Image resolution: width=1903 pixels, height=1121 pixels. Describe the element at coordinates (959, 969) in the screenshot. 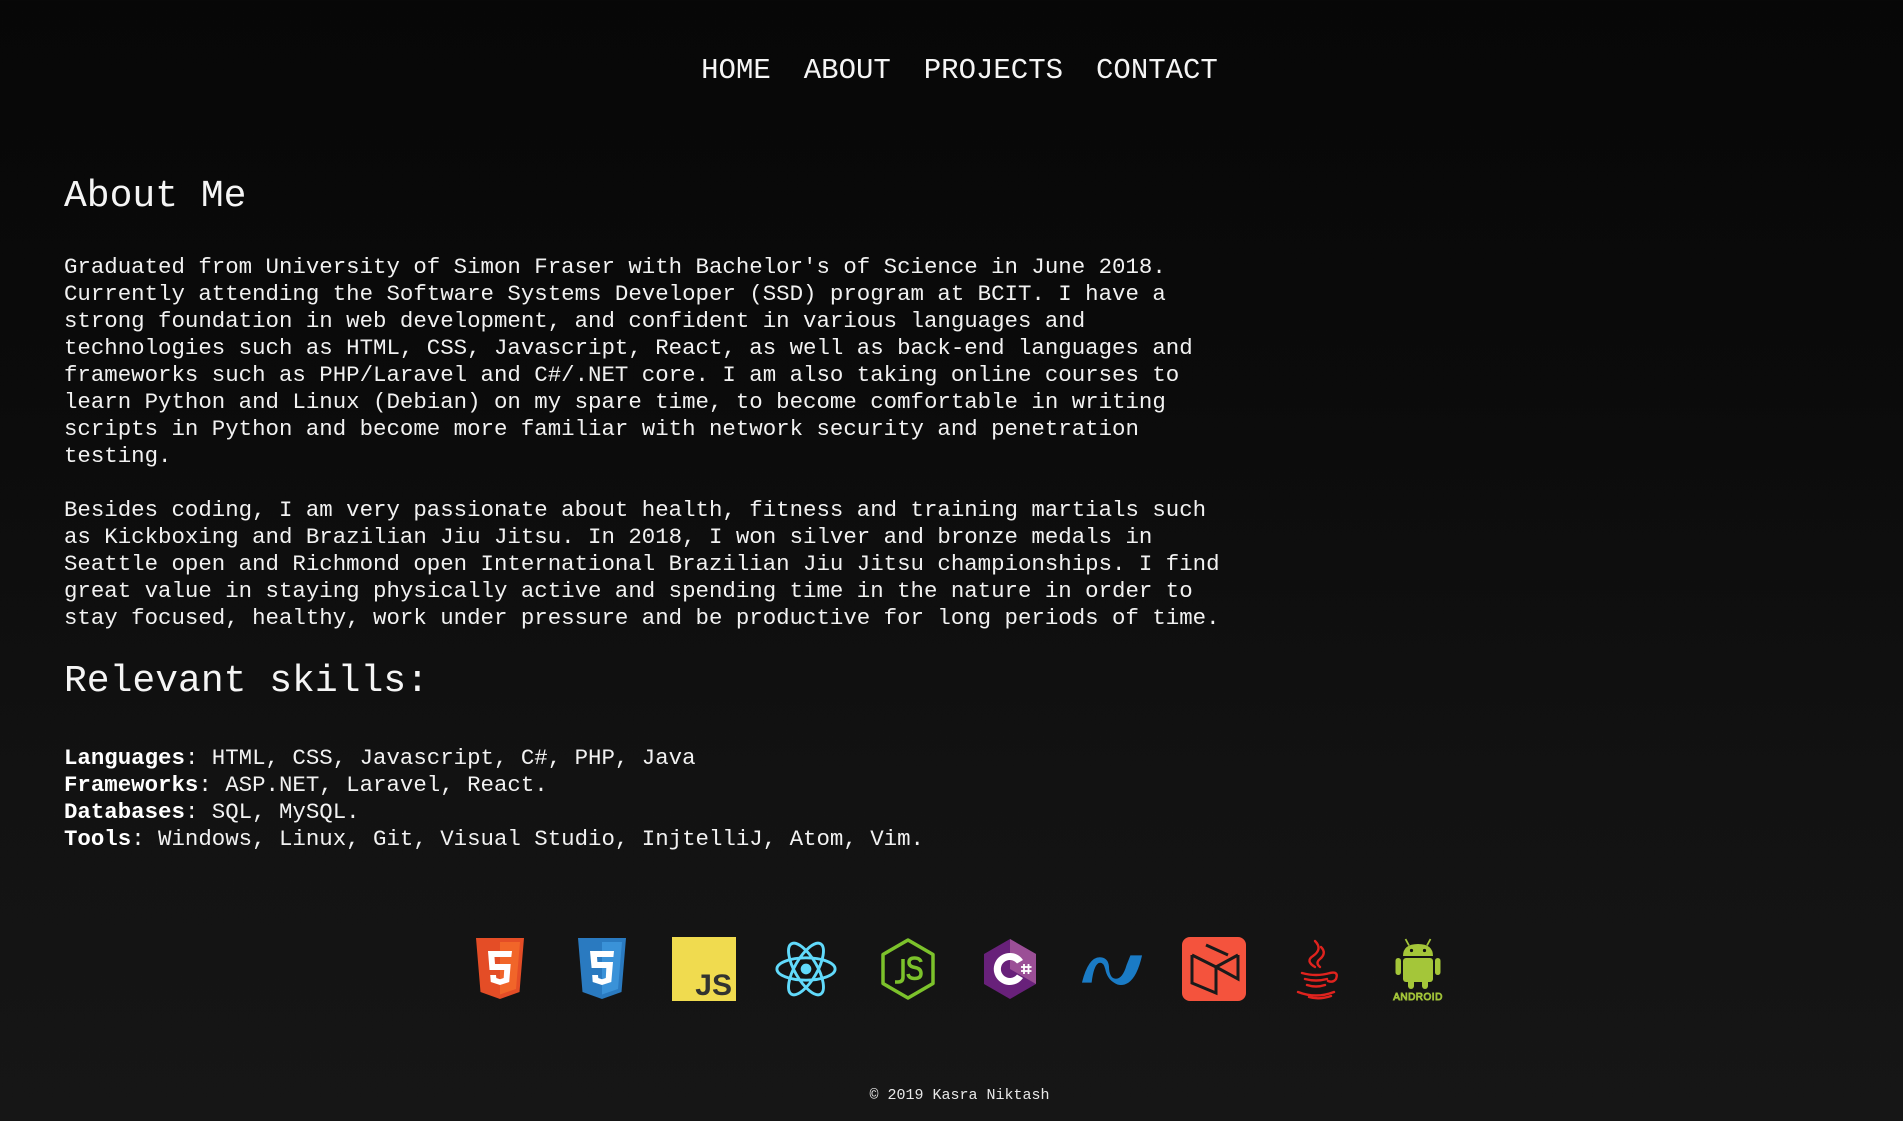

I see `tech-icons: JS ANDROID` at that location.